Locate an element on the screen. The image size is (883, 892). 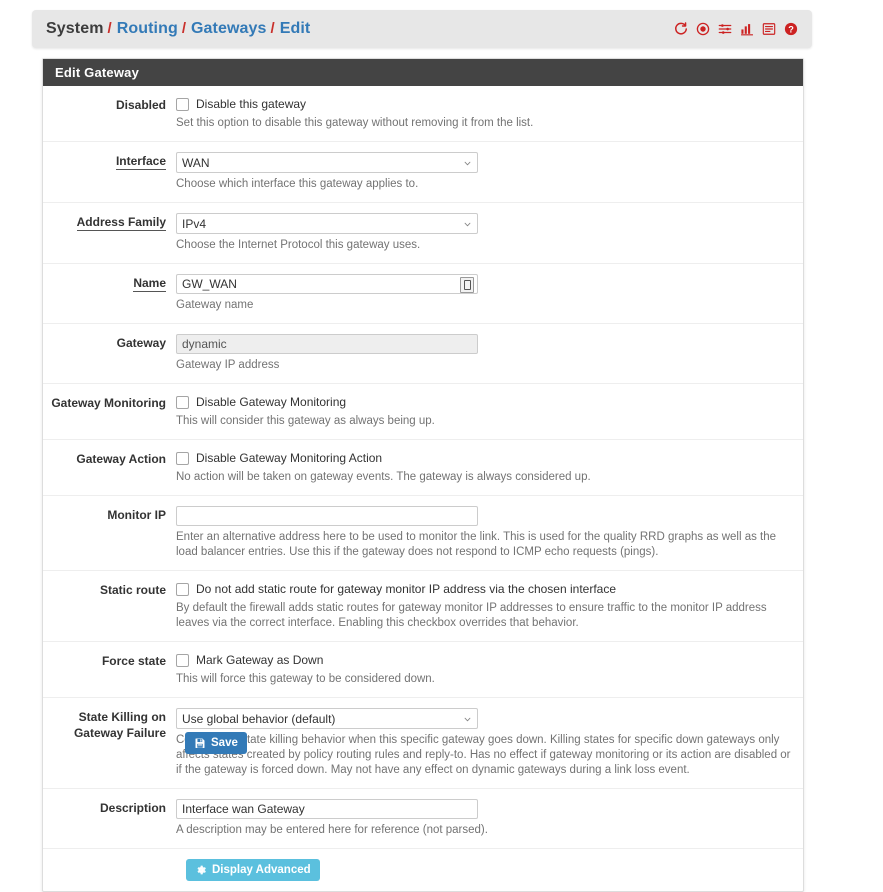
breadcrumb-item-gateways: Gateways is located at coordinates (229, 29).